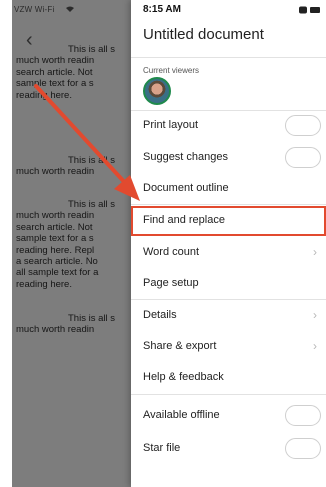  What do you see at coordinates (228, 253) in the screenshot?
I see `menu-item-word-count: Word count ›` at bounding box center [228, 253].